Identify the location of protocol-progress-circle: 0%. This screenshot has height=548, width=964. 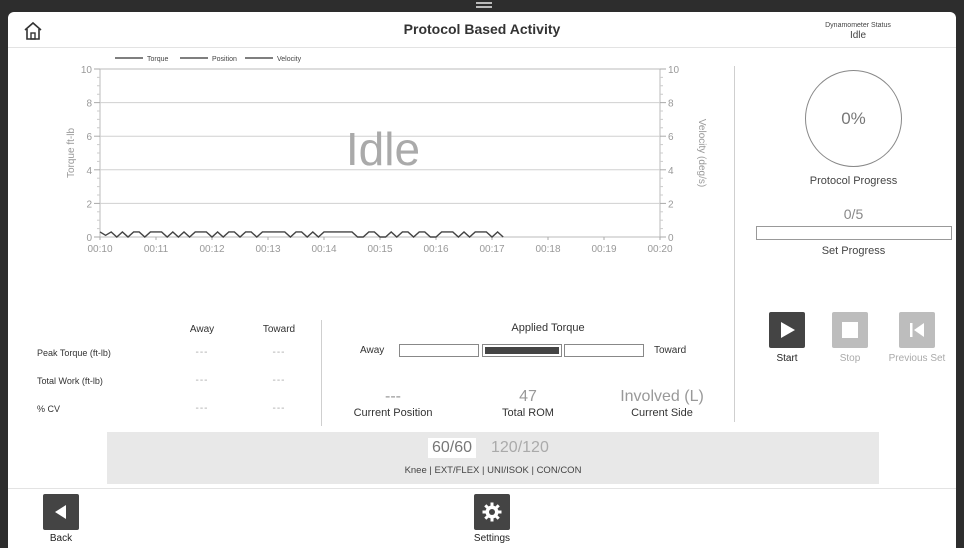
(853, 118).